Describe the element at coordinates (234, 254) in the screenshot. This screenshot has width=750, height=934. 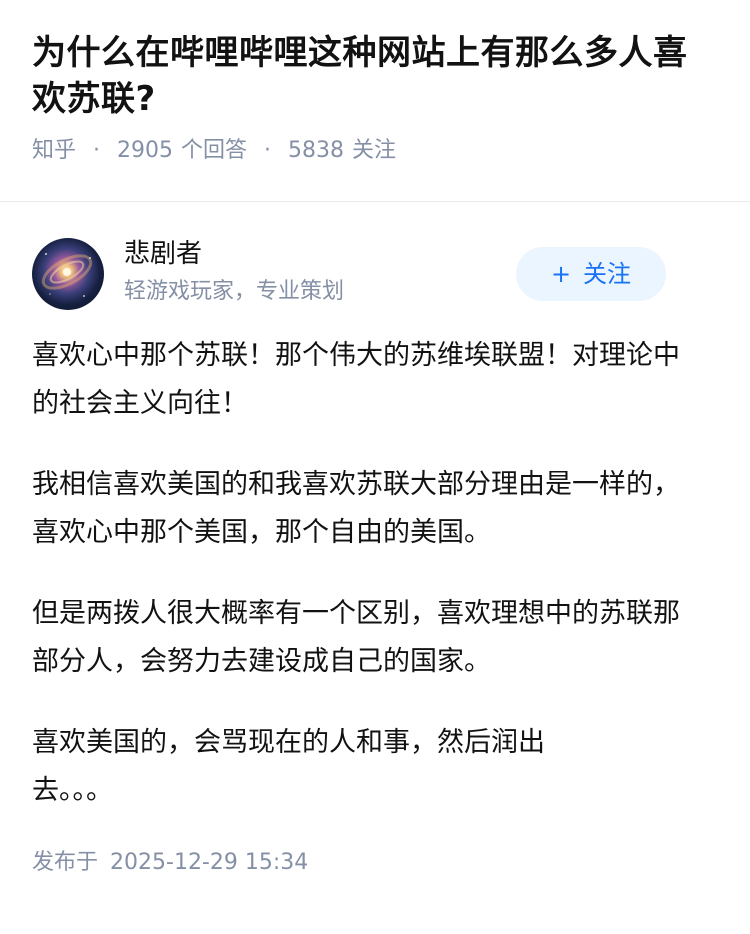
I see `author-name: 悲剧者` at that location.